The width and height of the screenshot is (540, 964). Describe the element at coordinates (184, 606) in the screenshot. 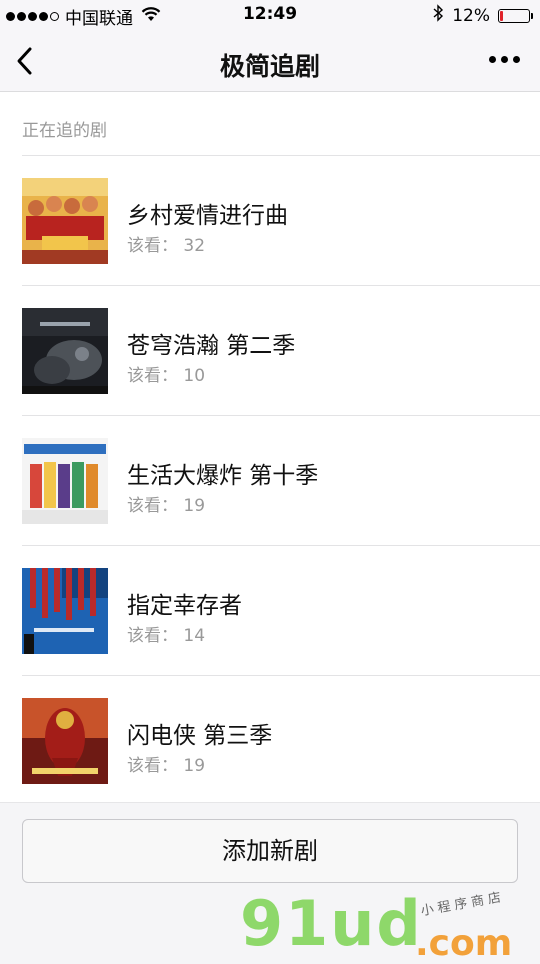

I see `show-title: 指定幸存者` at that location.